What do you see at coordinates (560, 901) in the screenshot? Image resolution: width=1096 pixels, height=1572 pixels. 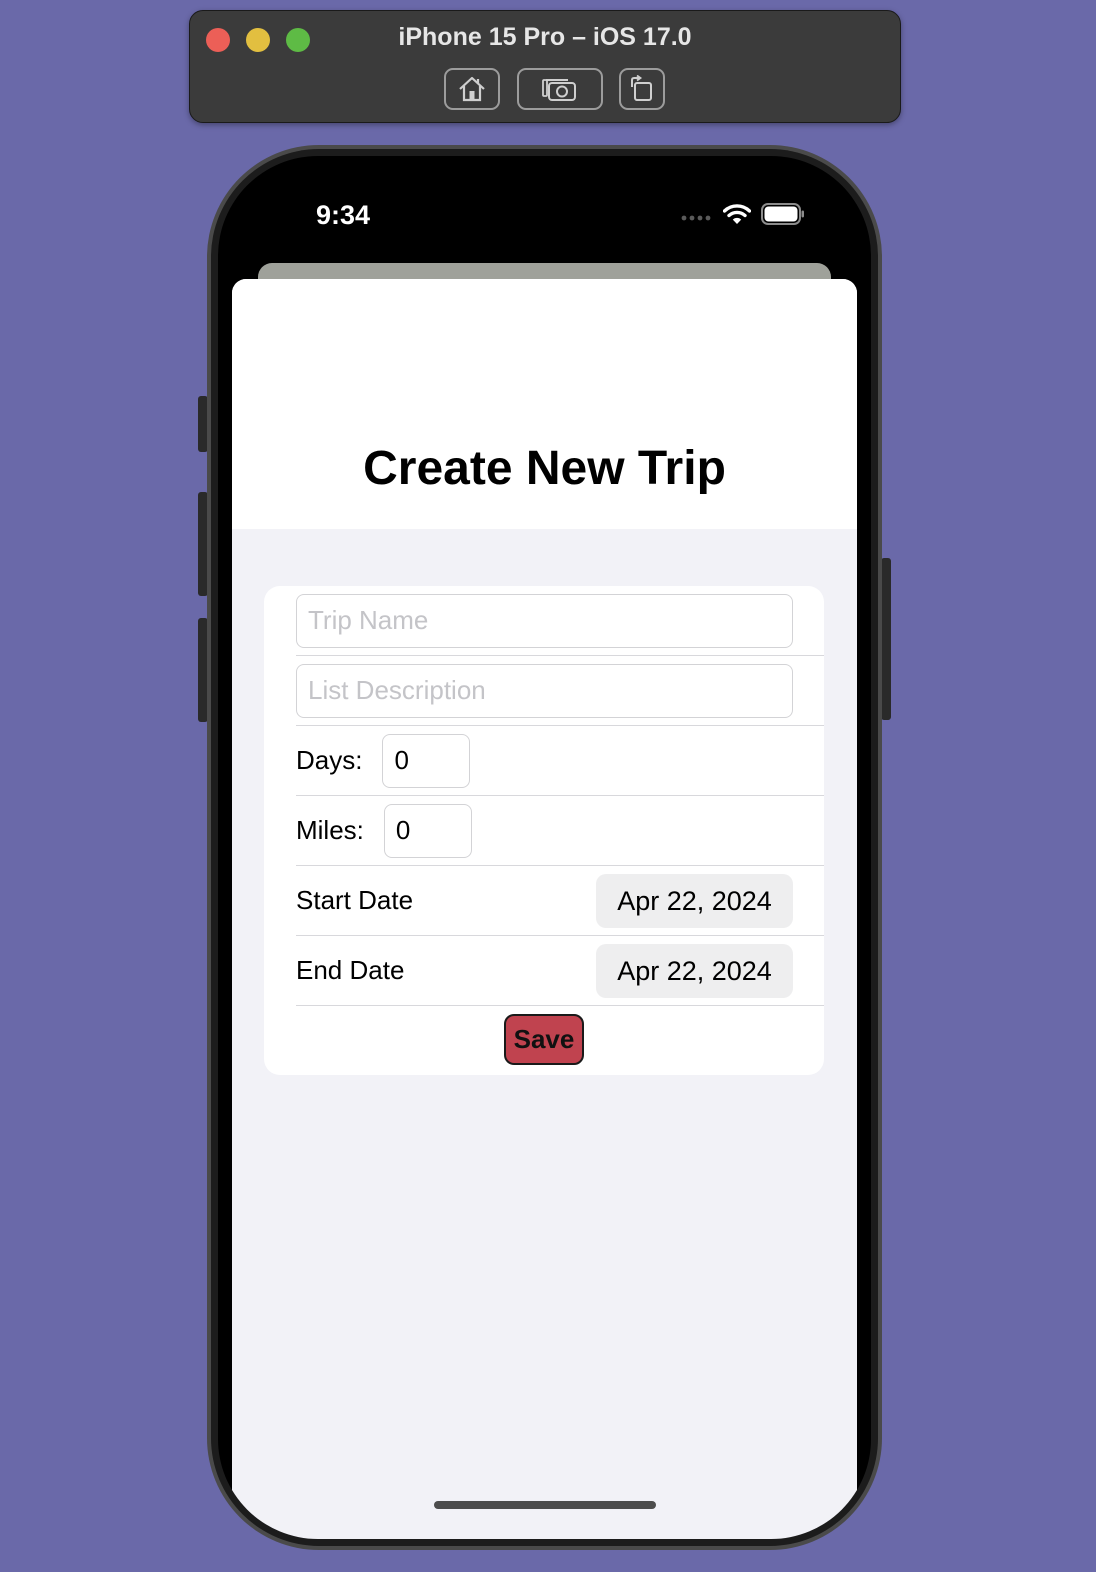 I see `start-date-row: Start Date Apr 22, 2024` at bounding box center [560, 901].